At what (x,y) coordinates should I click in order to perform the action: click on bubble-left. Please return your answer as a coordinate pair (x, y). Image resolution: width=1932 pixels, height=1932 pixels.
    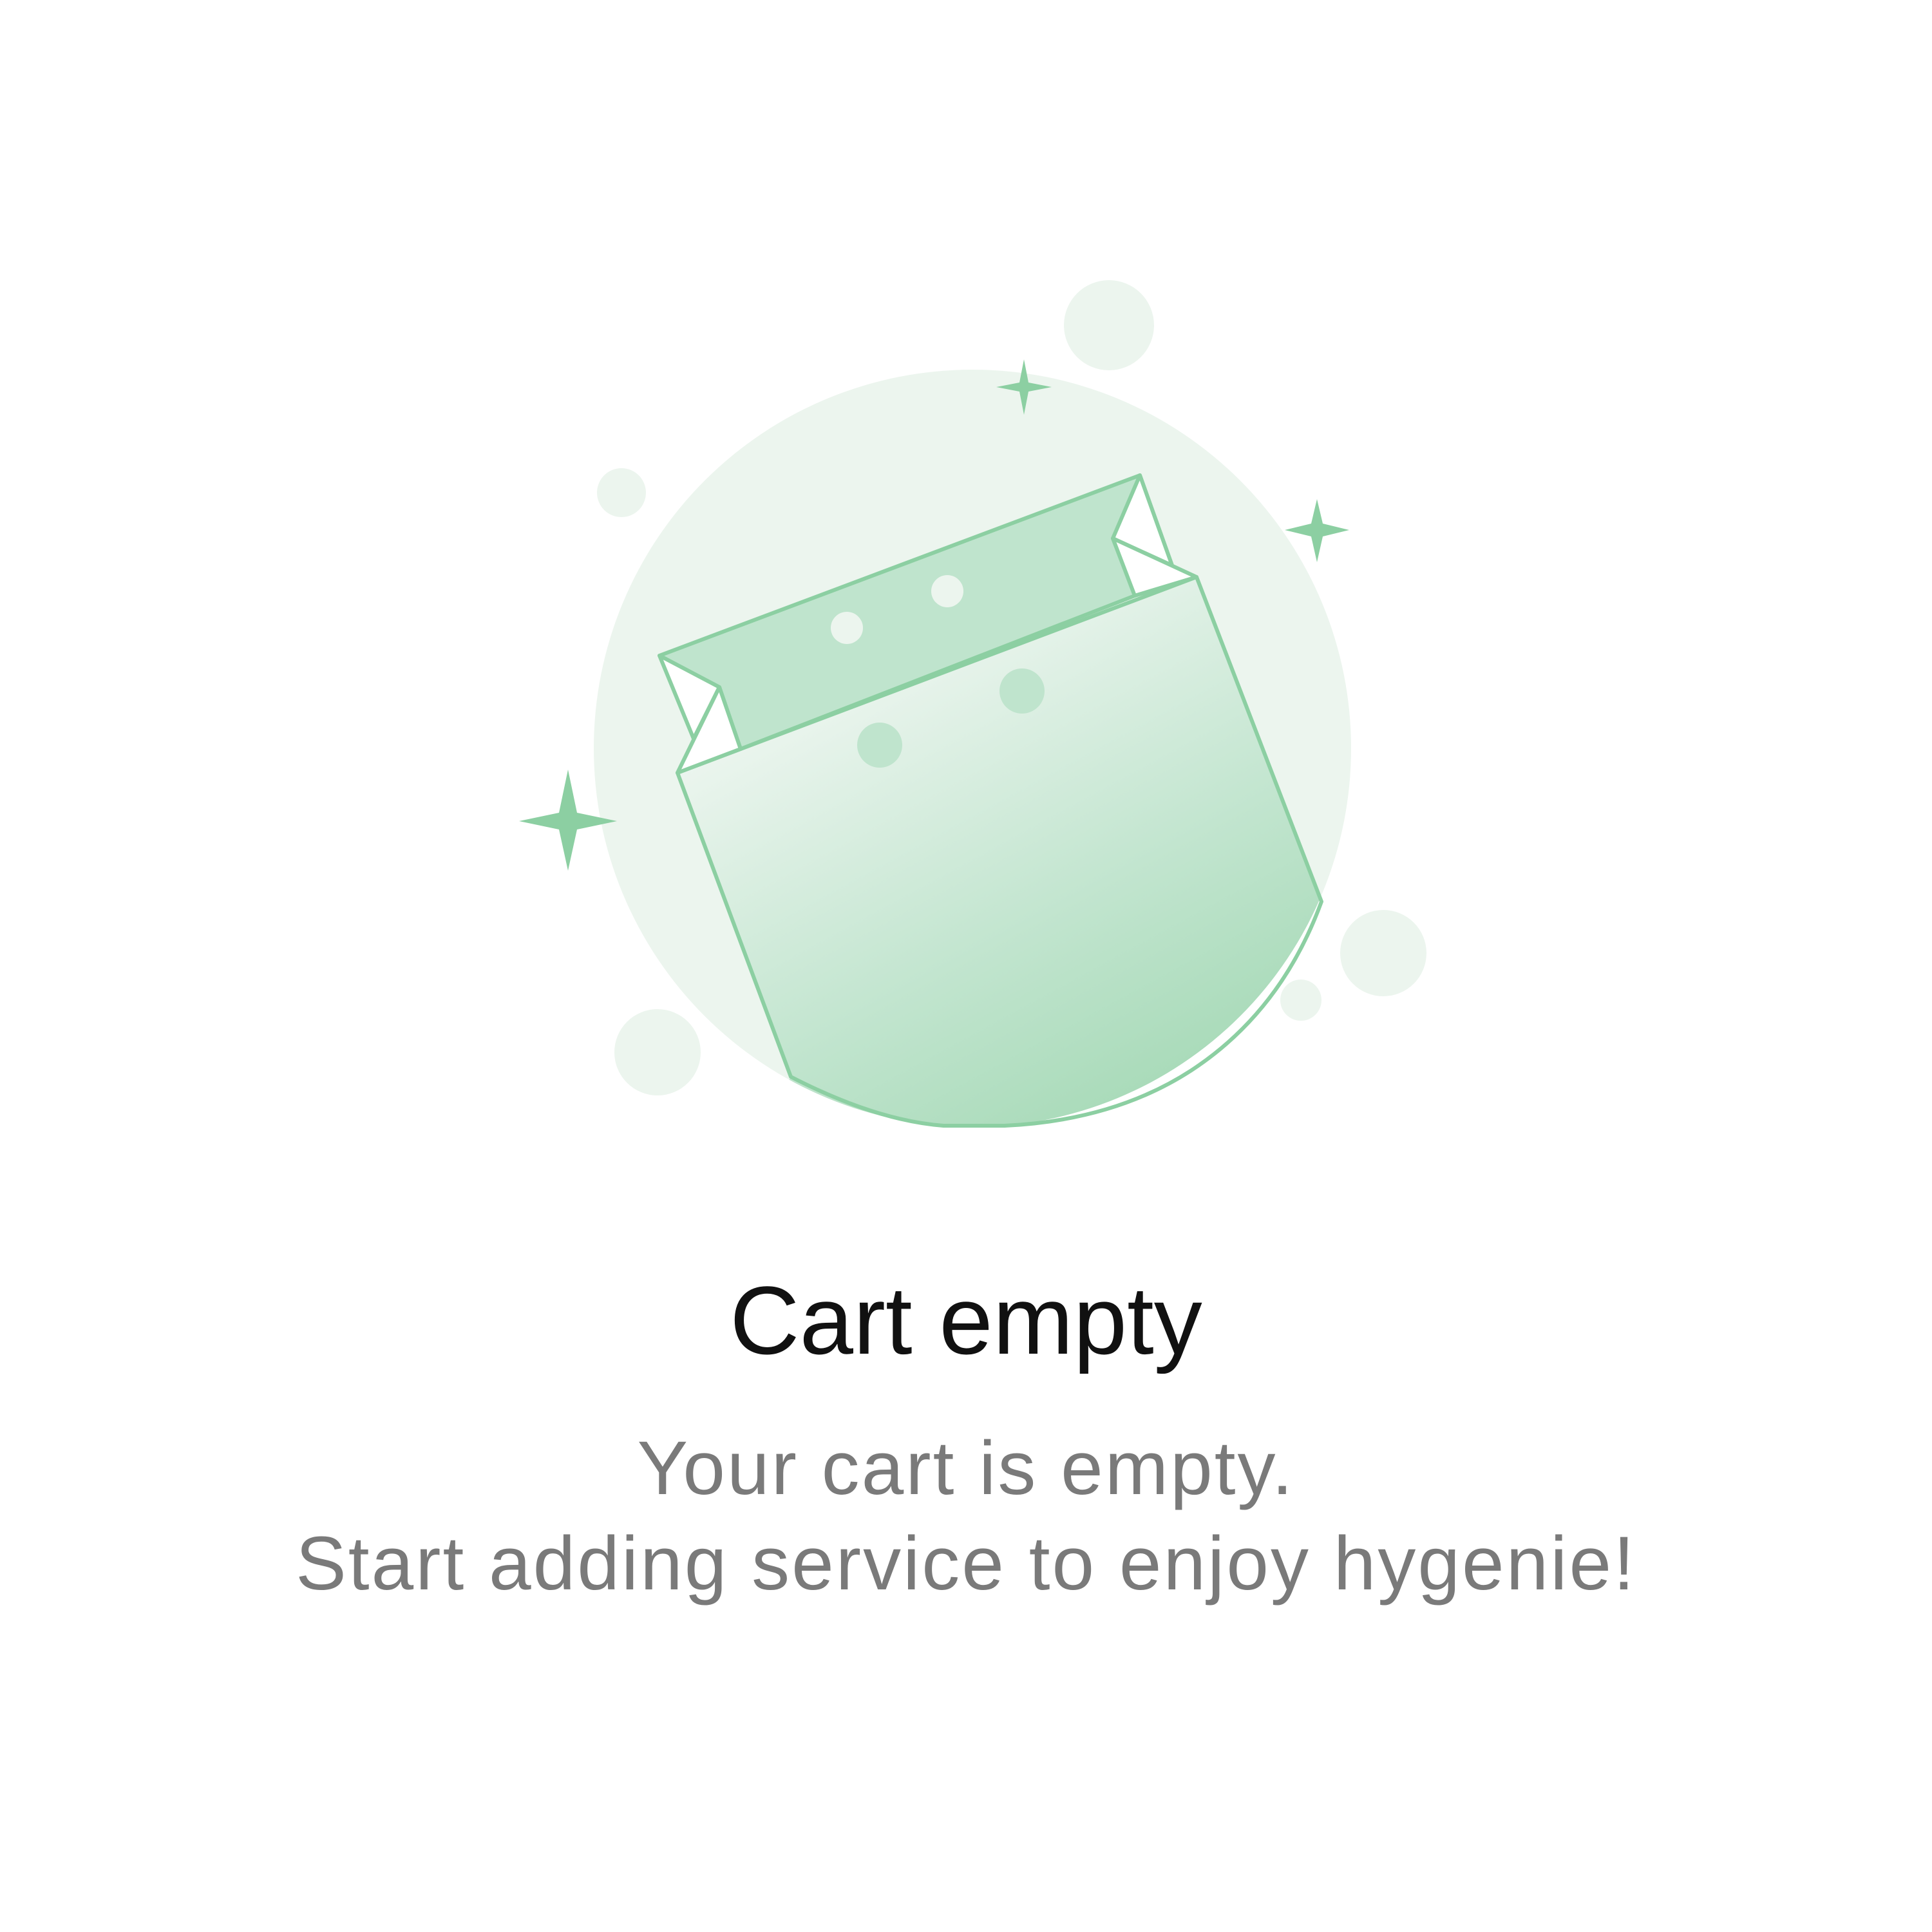
    Looking at the image, I should click on (621, 493).